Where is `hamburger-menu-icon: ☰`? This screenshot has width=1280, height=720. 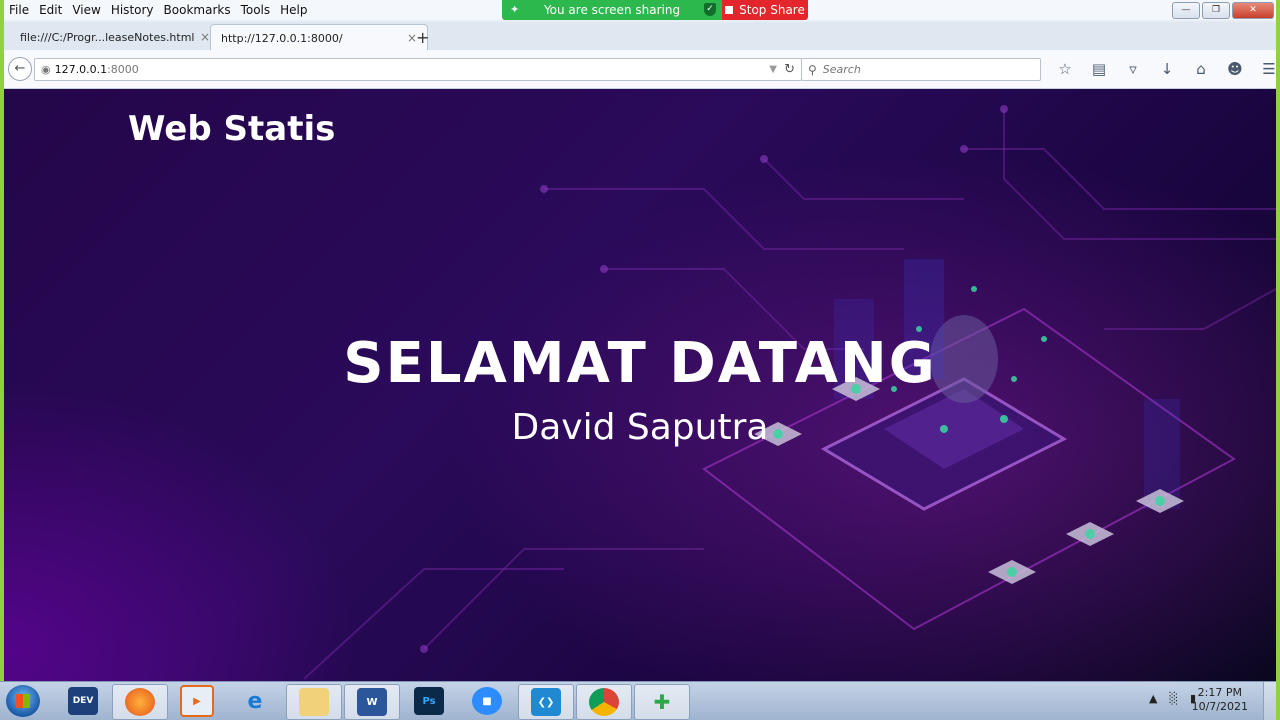 hamburger-menu-icon: ☰ is located at coordinates (1266, 69).